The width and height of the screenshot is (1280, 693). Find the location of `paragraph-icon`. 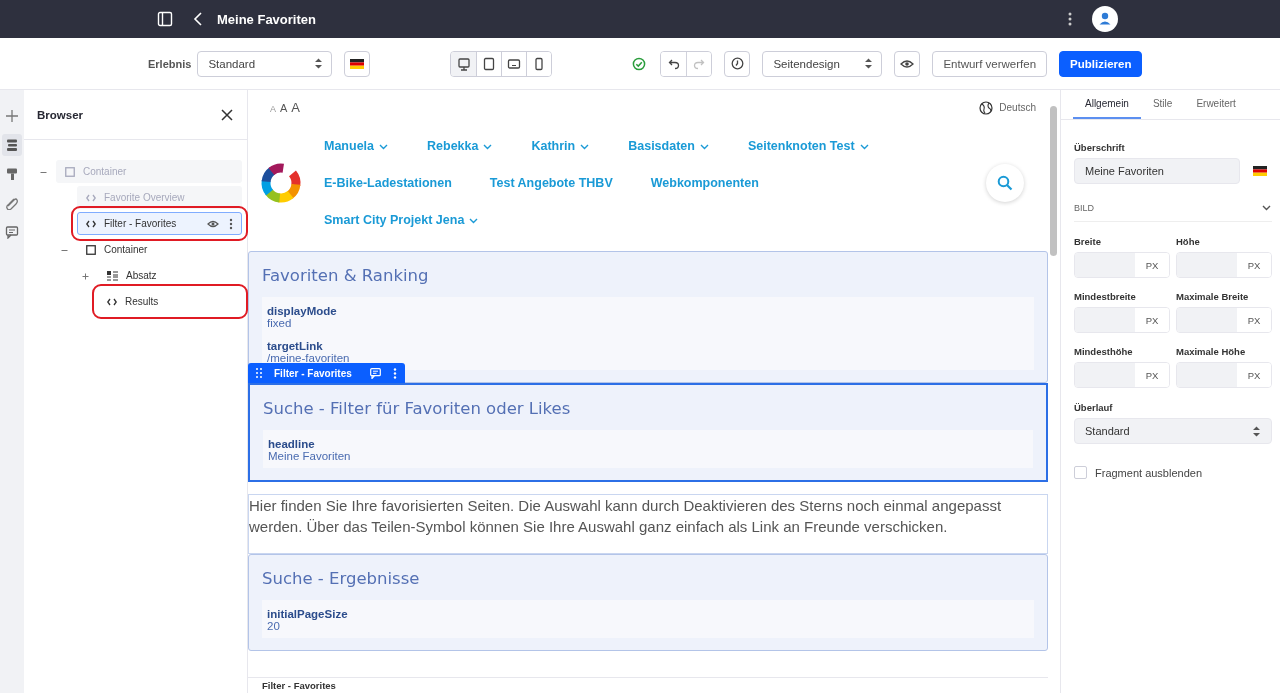

paragraph-icon is located at coordinates (112, 275).